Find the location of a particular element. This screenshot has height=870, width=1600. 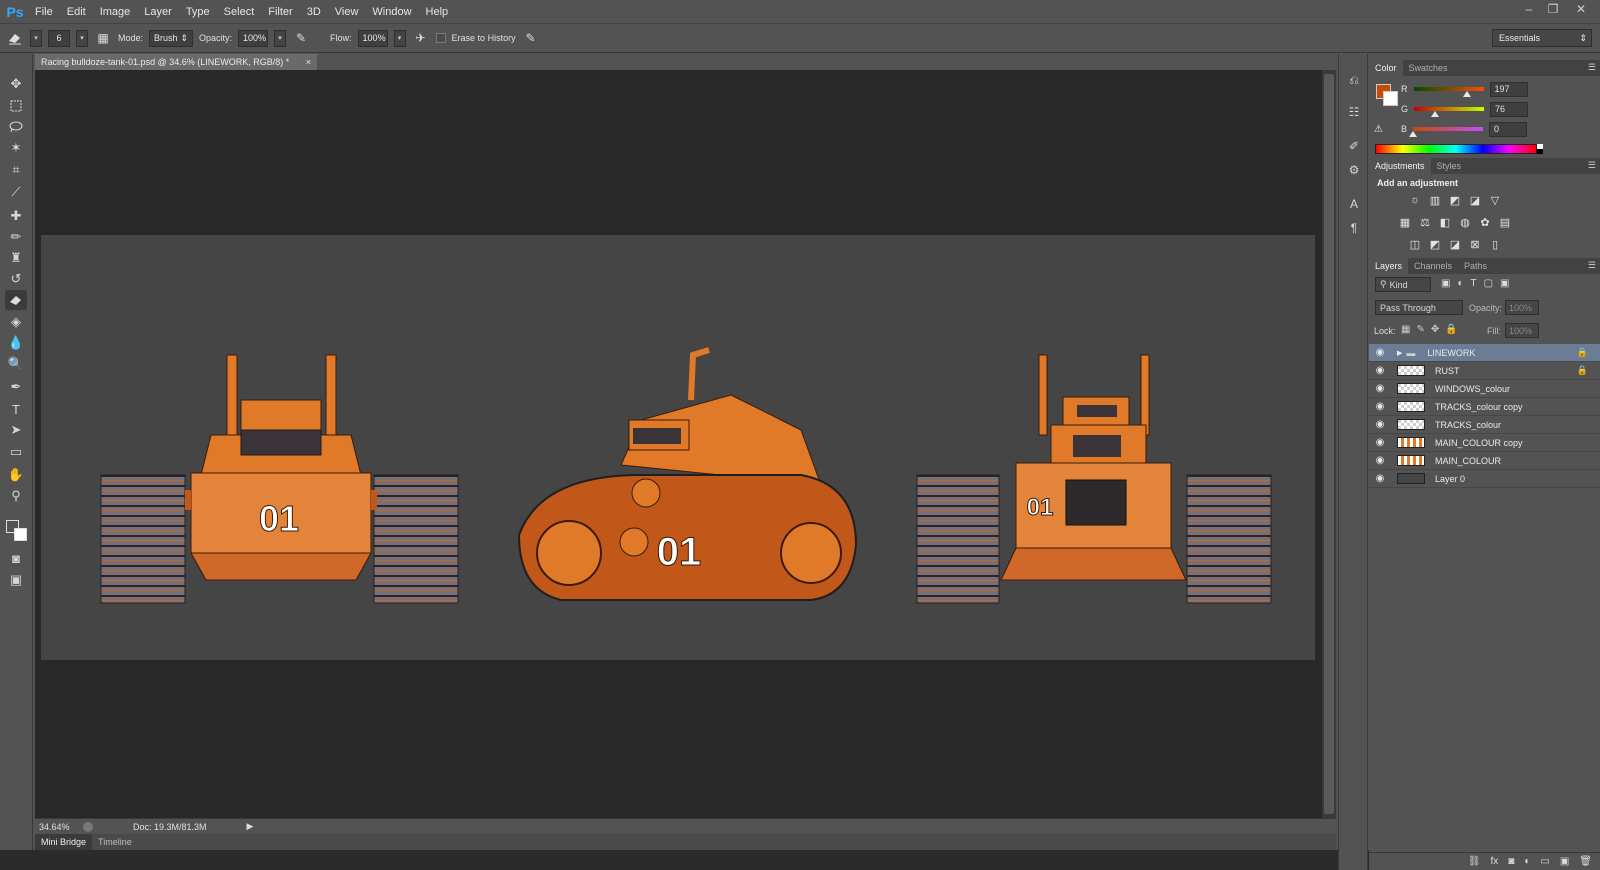

menu-filter: Filter is located at coordinates (280, 12).